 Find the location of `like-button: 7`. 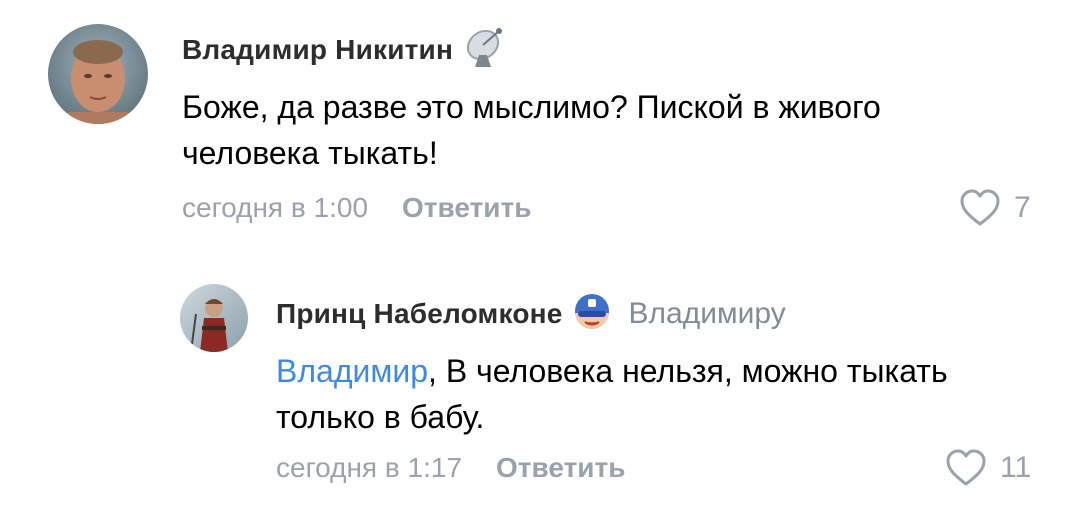

like-button: 7 is located at coordinates (994, 208).